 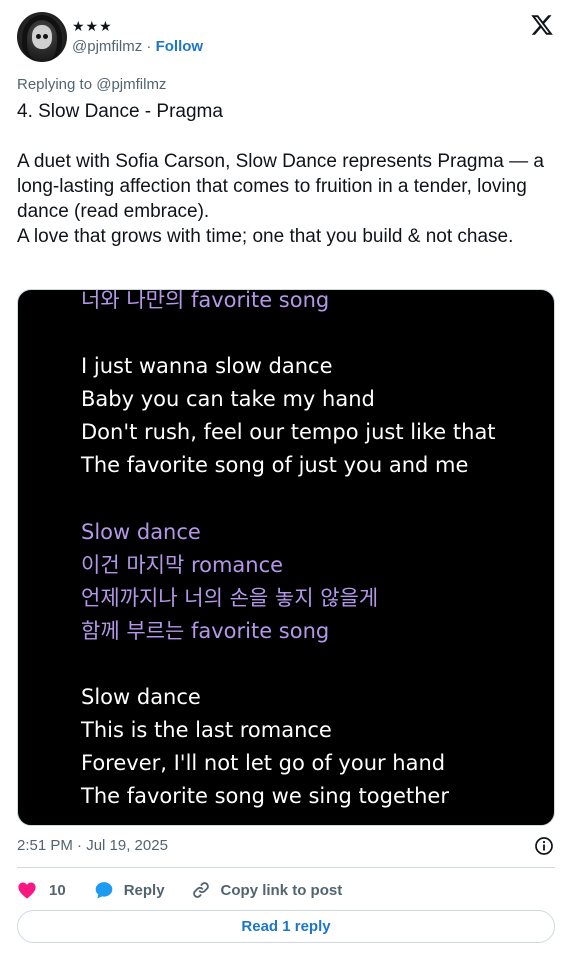 What do you see at coordinates (206, 730) in the screenshot?
I see `lyric-line: This is the last romance` at bounding box center [206, 730].